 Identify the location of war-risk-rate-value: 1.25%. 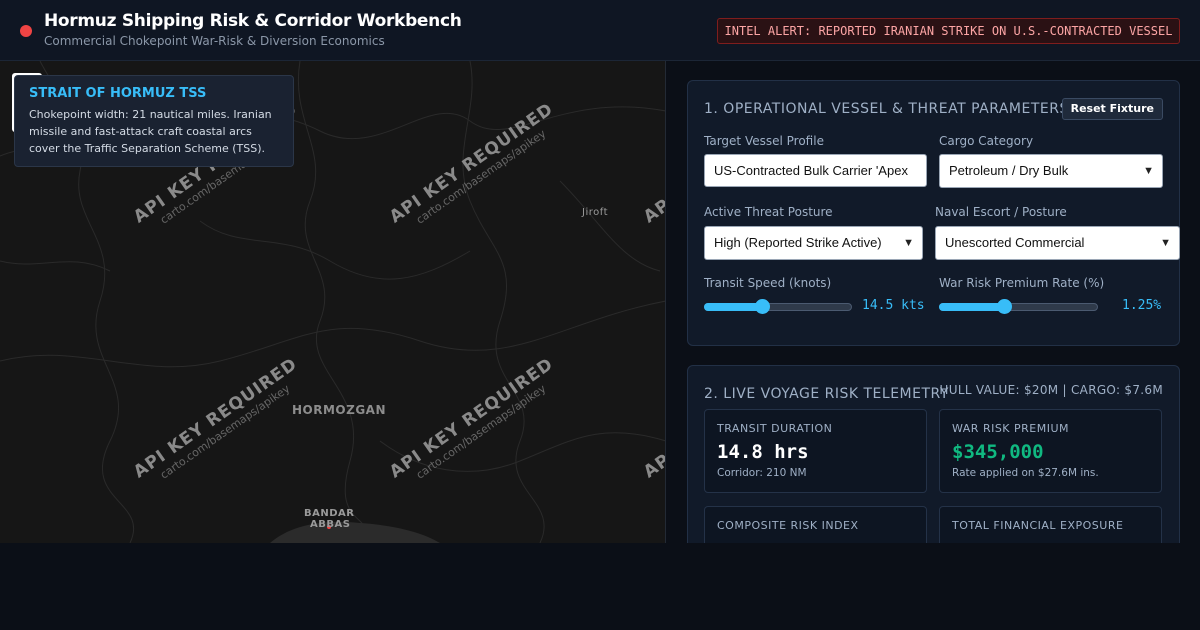
(1142, 305).